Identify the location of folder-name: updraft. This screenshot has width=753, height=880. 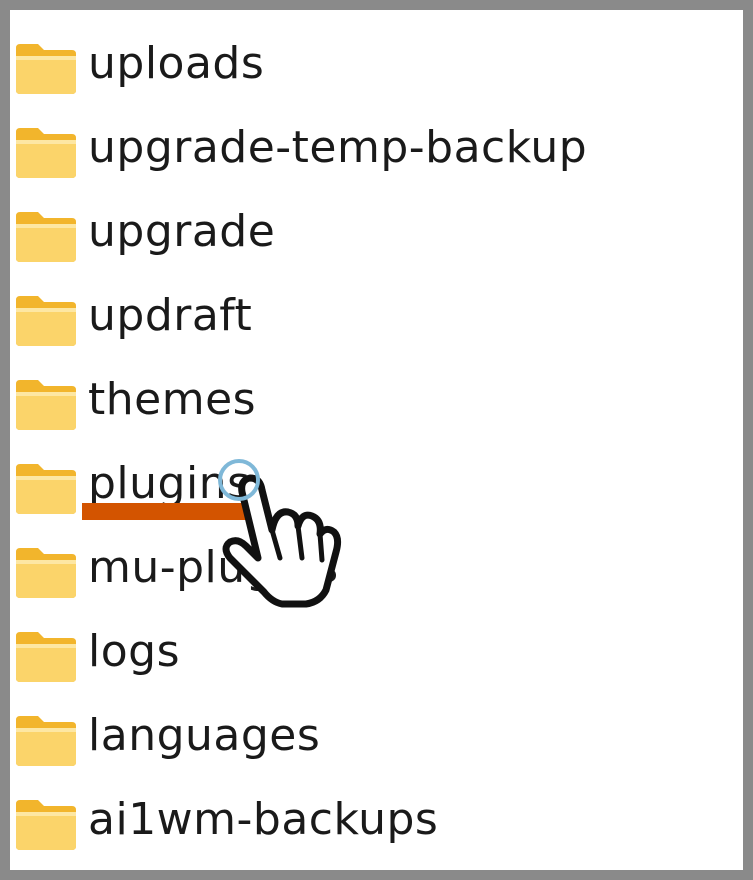
(170, 315).